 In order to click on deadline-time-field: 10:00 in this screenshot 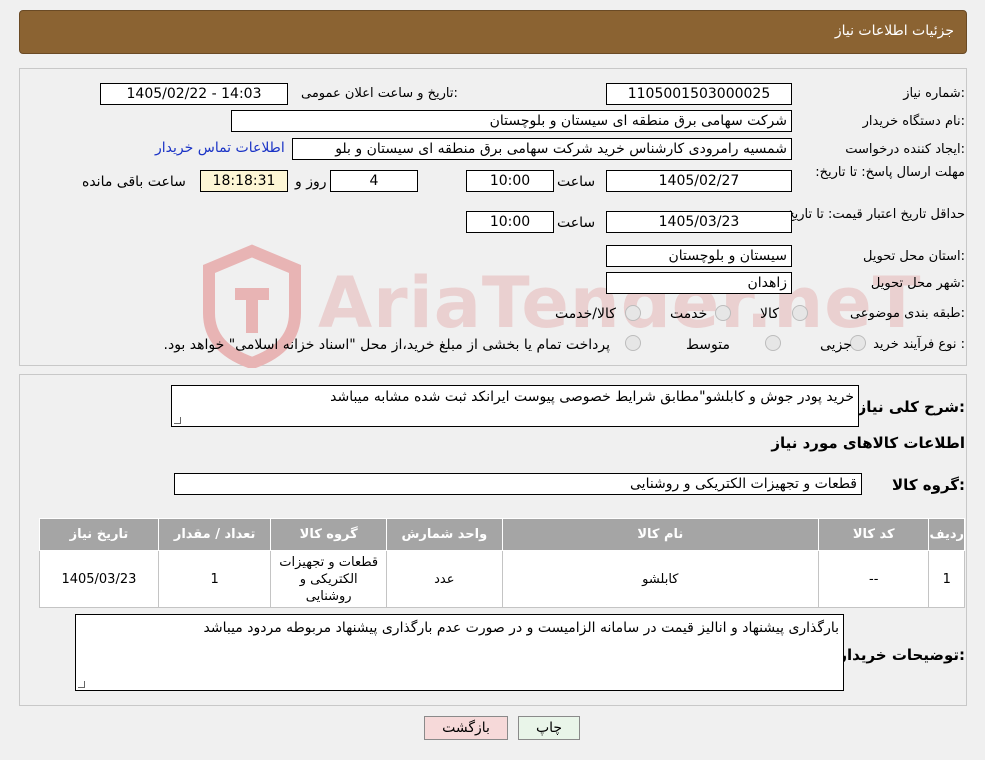, I will do `click(510, 181)`.